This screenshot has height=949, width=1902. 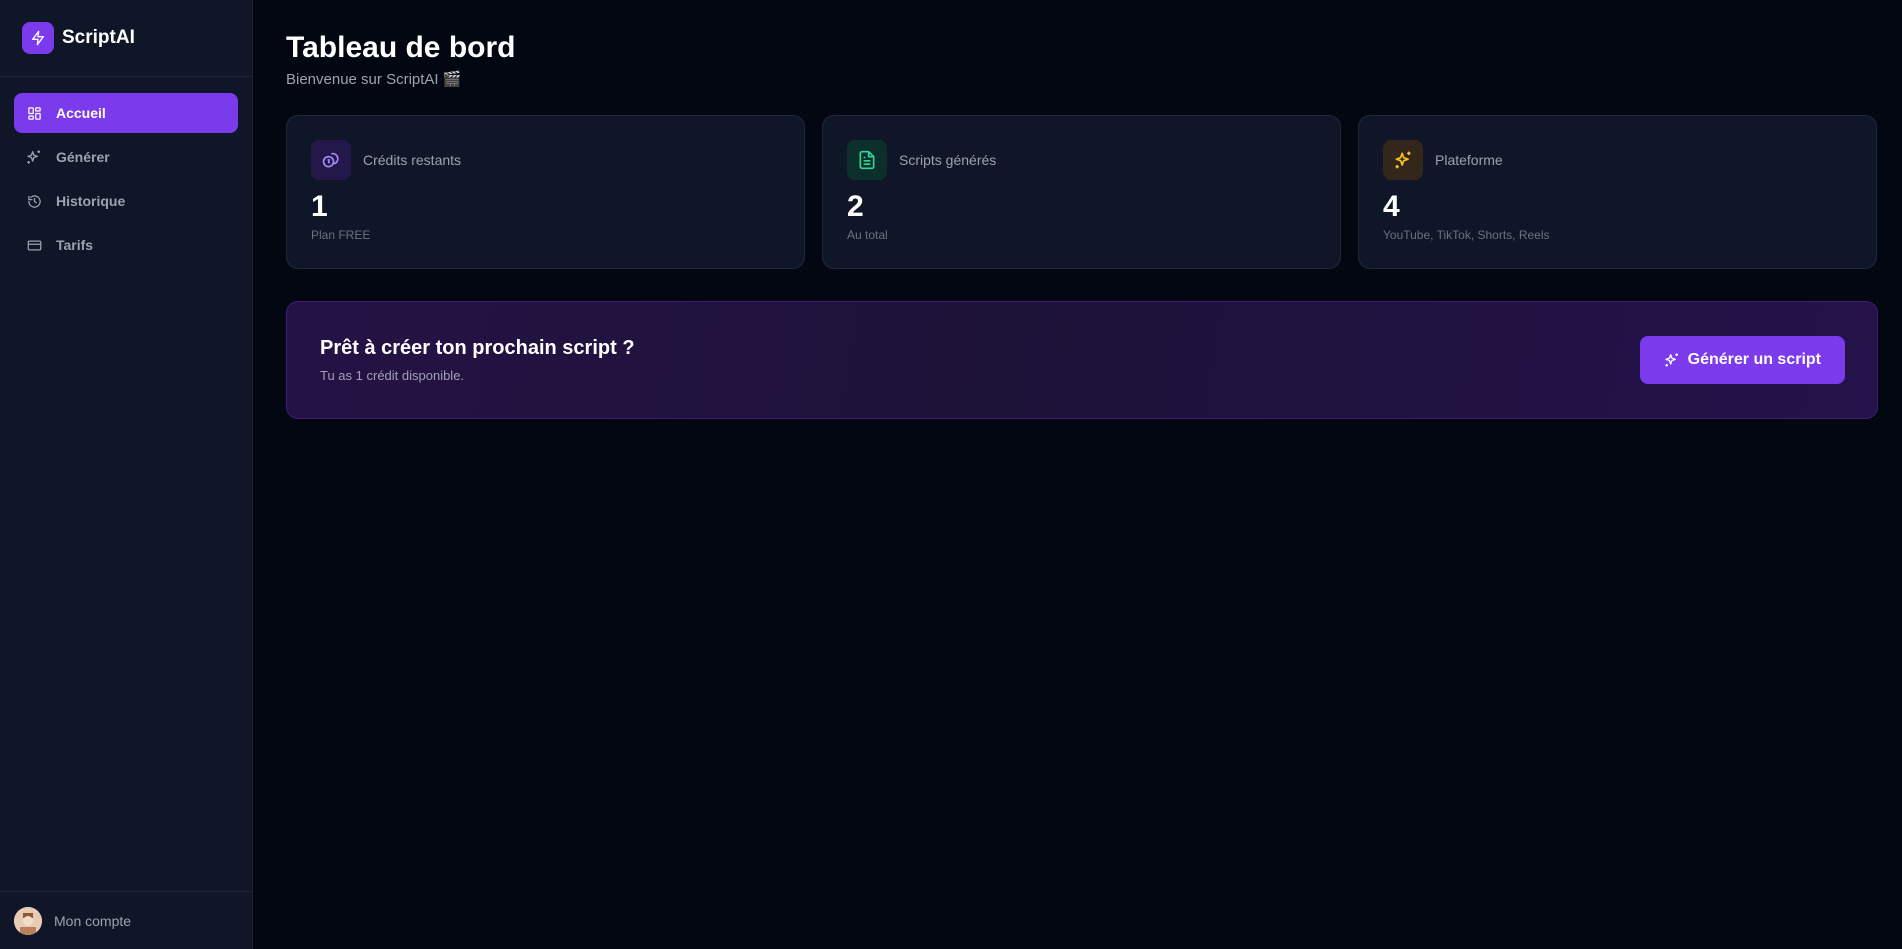 What do you see at coordinates (331, 160) in the screenshot?
I see `coins-icon` at bounding box center [331, 160].